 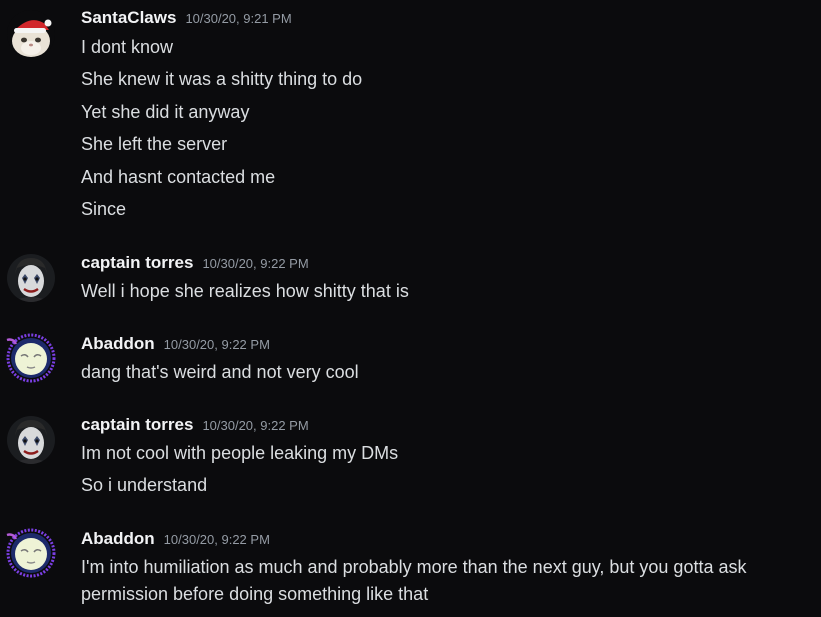 I want to click on message-text: She knew it was a shitty thing to do, so click(x=222, y=79).